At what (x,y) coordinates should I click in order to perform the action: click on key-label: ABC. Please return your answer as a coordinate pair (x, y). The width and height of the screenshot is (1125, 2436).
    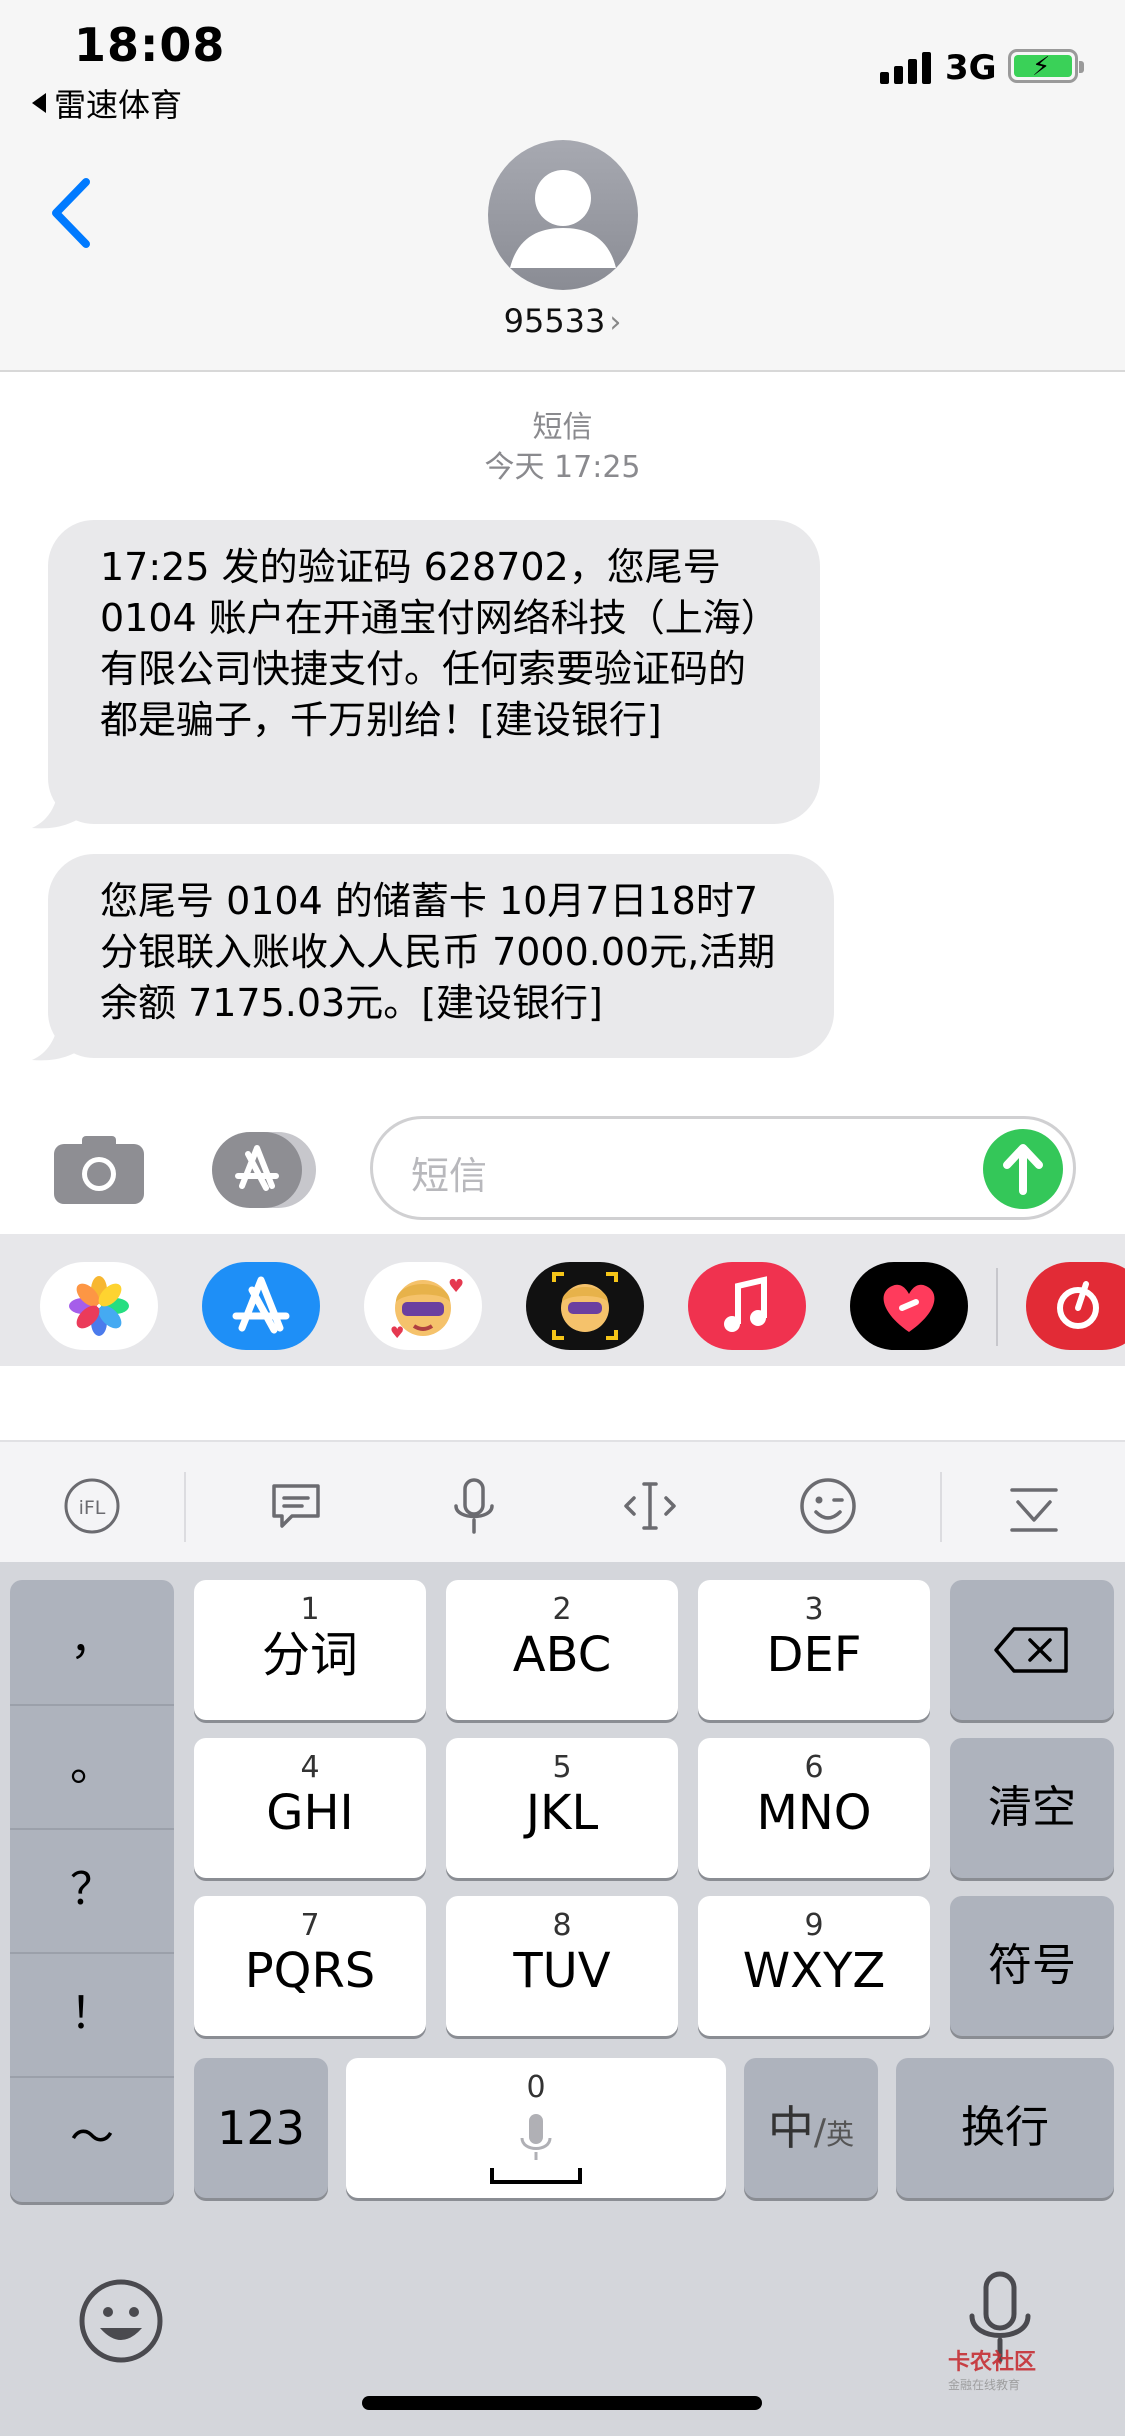
    Looking at the image, I should click on (562, 1655).